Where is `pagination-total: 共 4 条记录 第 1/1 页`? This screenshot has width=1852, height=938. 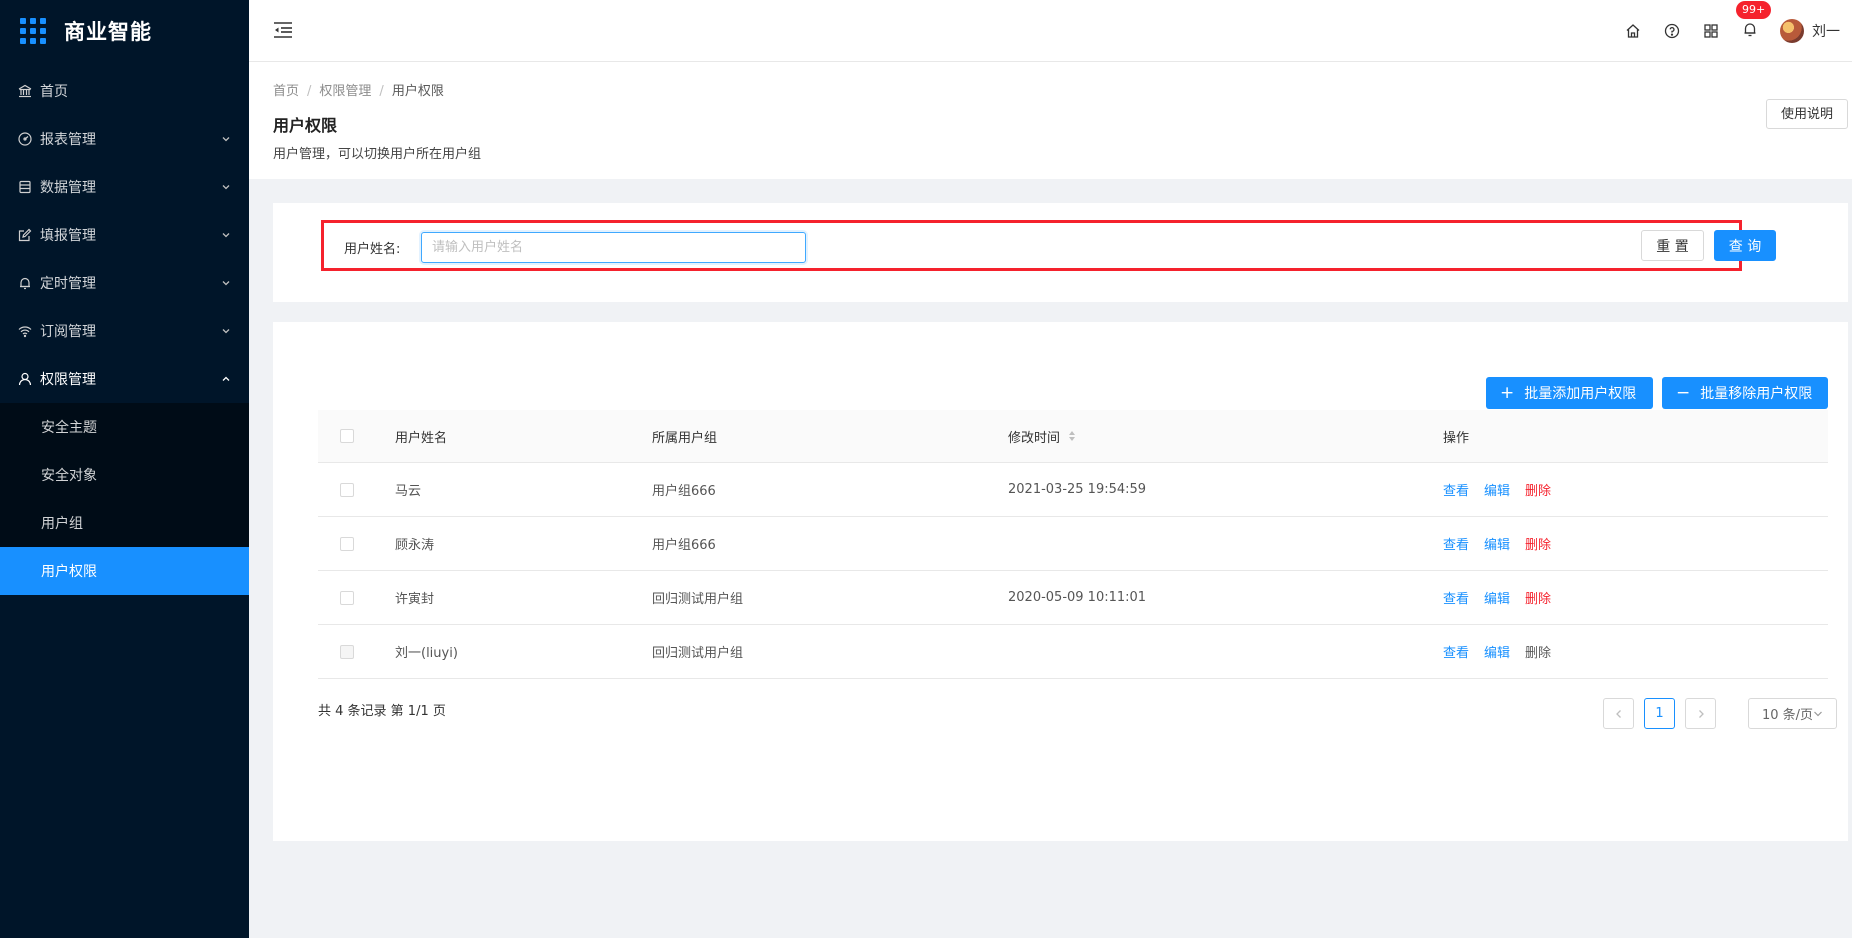
pagination-total: 共 4 条记录 第 1/1 页 is located at coordinates (382, 711).